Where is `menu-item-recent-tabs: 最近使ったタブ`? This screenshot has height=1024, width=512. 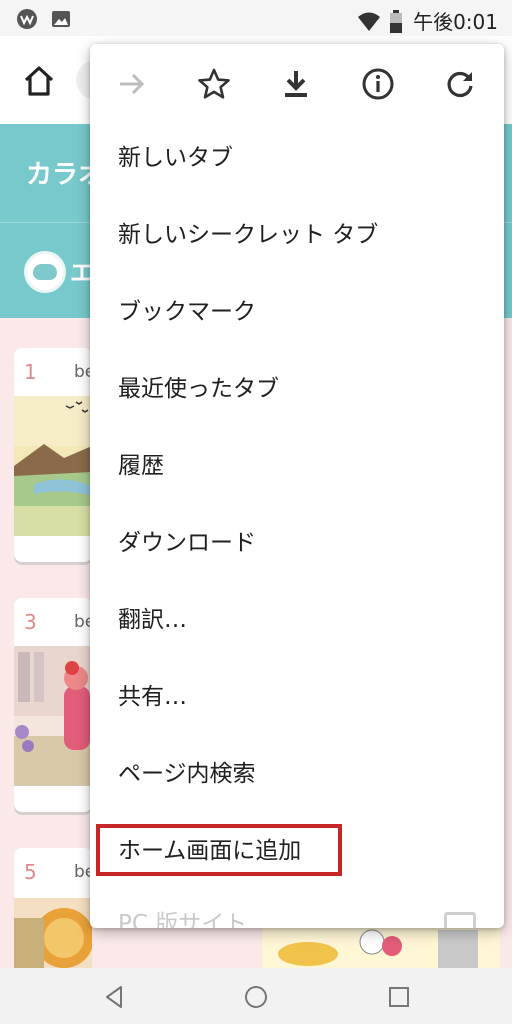 menu-item-recent-tabs: 最近使ったタブ is located at coordinates (198, 389).